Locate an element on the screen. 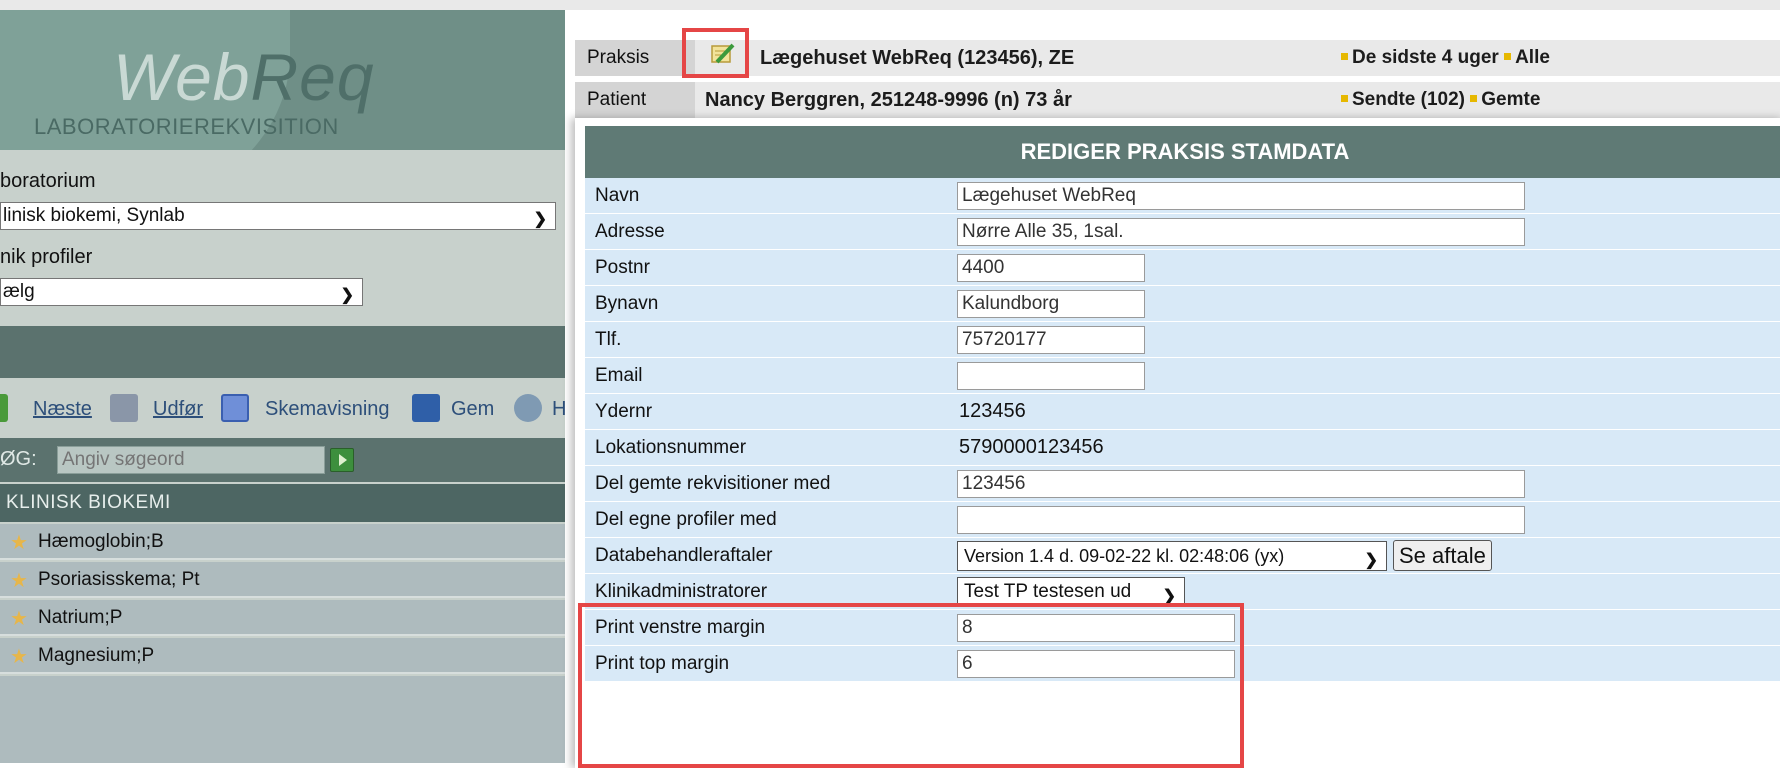  save-disk-icon is located at coordinates (426, 408).